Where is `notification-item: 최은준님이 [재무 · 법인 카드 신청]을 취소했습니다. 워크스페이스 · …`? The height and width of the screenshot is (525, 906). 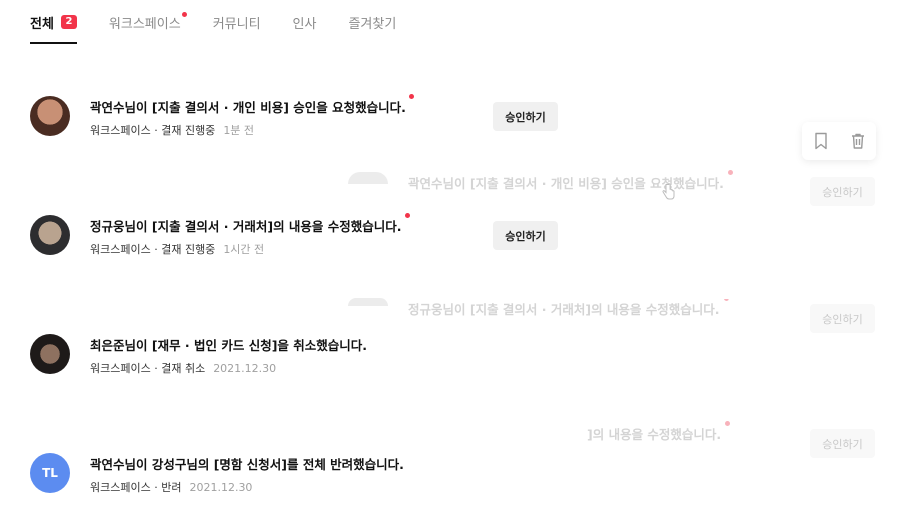 notification-item: 최은준님이 [재무 · 법인 카드 신청]을 취소했습니다. 워크스페이스 · … is located at coordinates (310, 362).